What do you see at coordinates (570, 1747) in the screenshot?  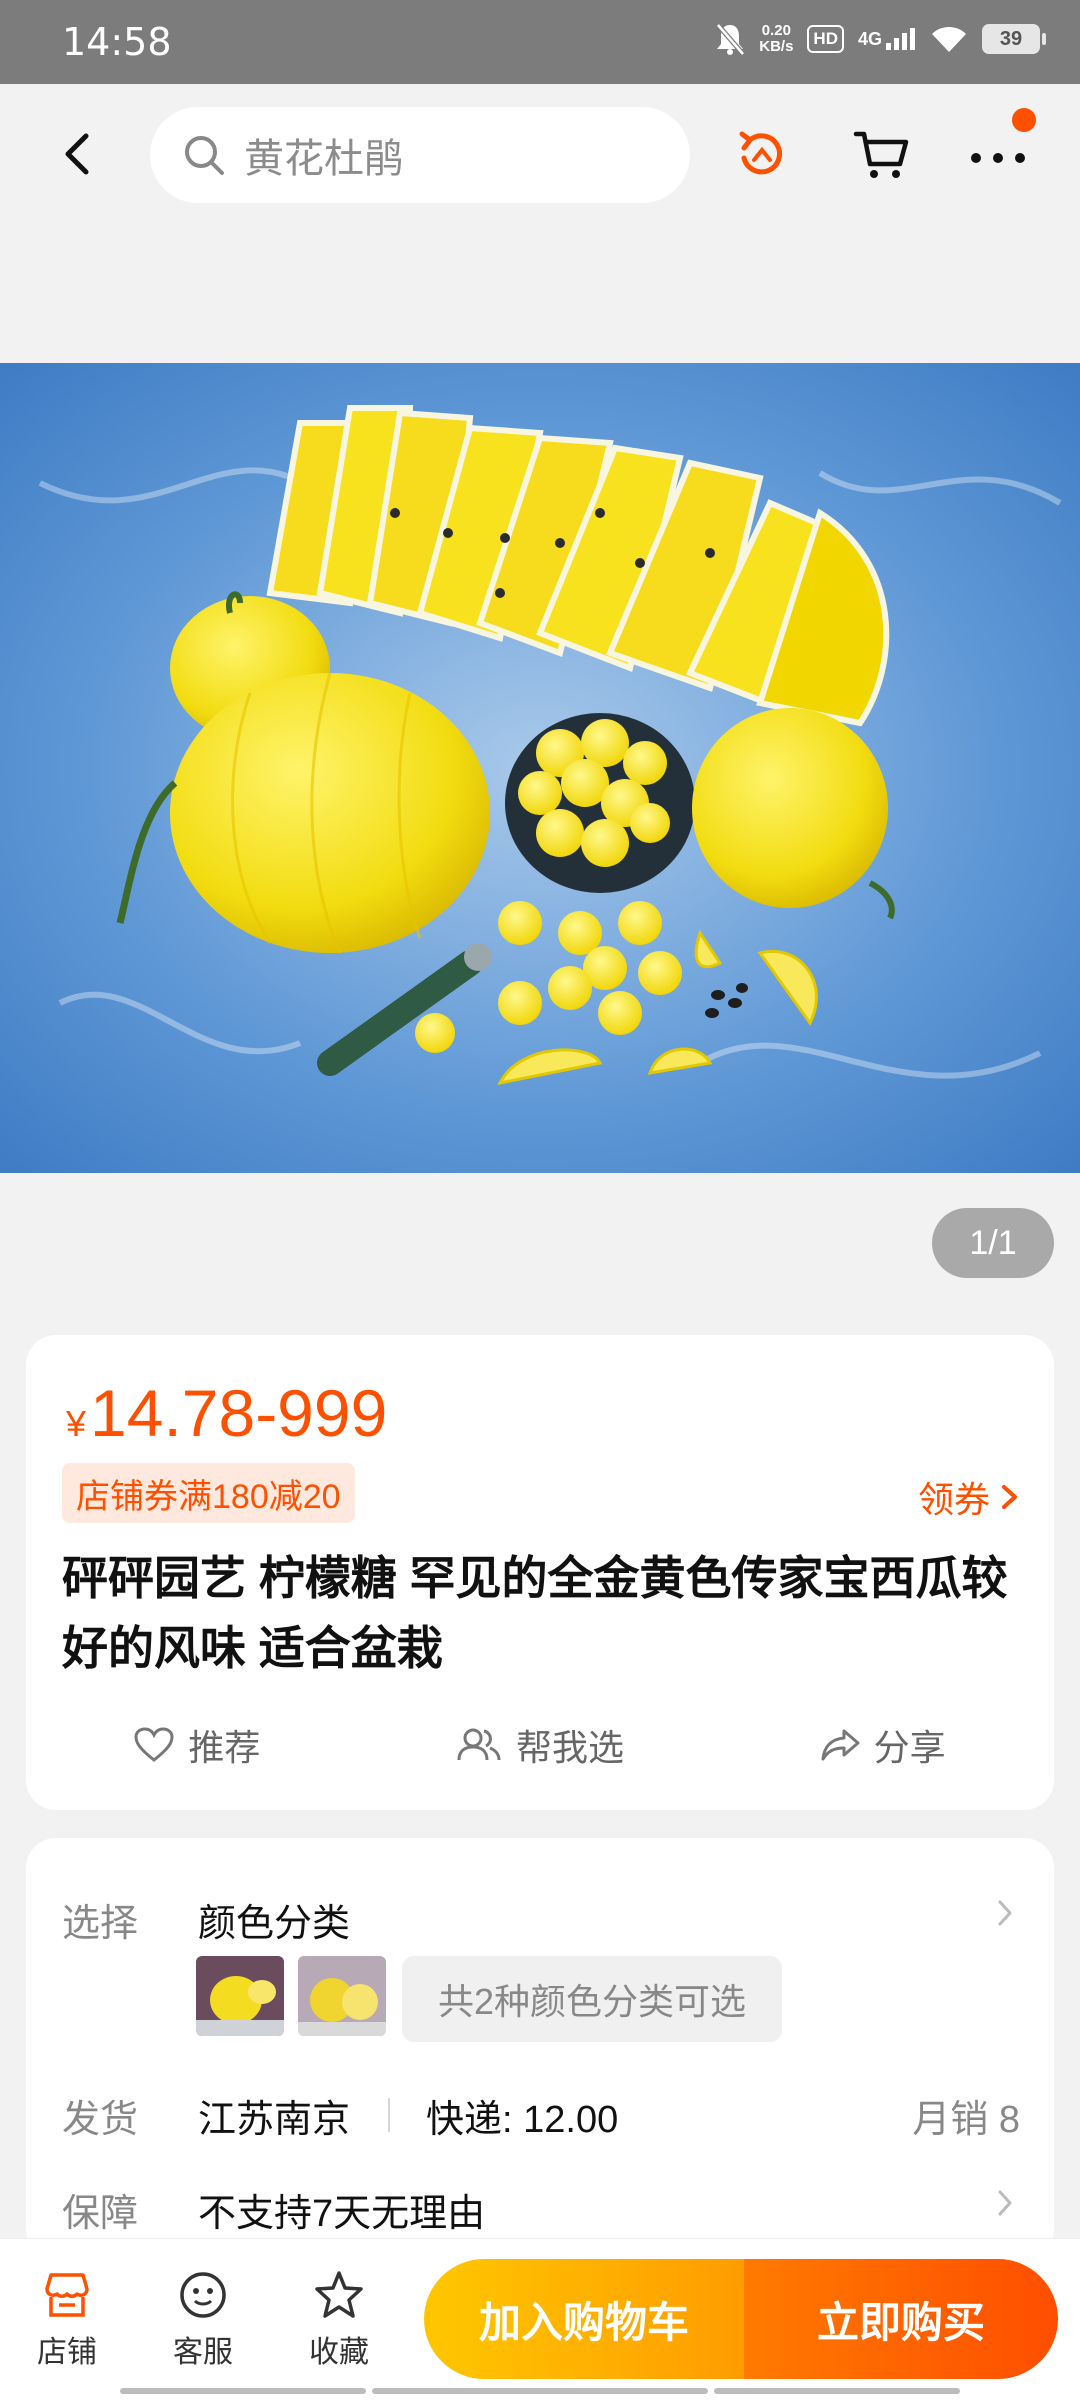 I see `help-me-choose-label: 帮我选` at bounding box center [570, 1747].